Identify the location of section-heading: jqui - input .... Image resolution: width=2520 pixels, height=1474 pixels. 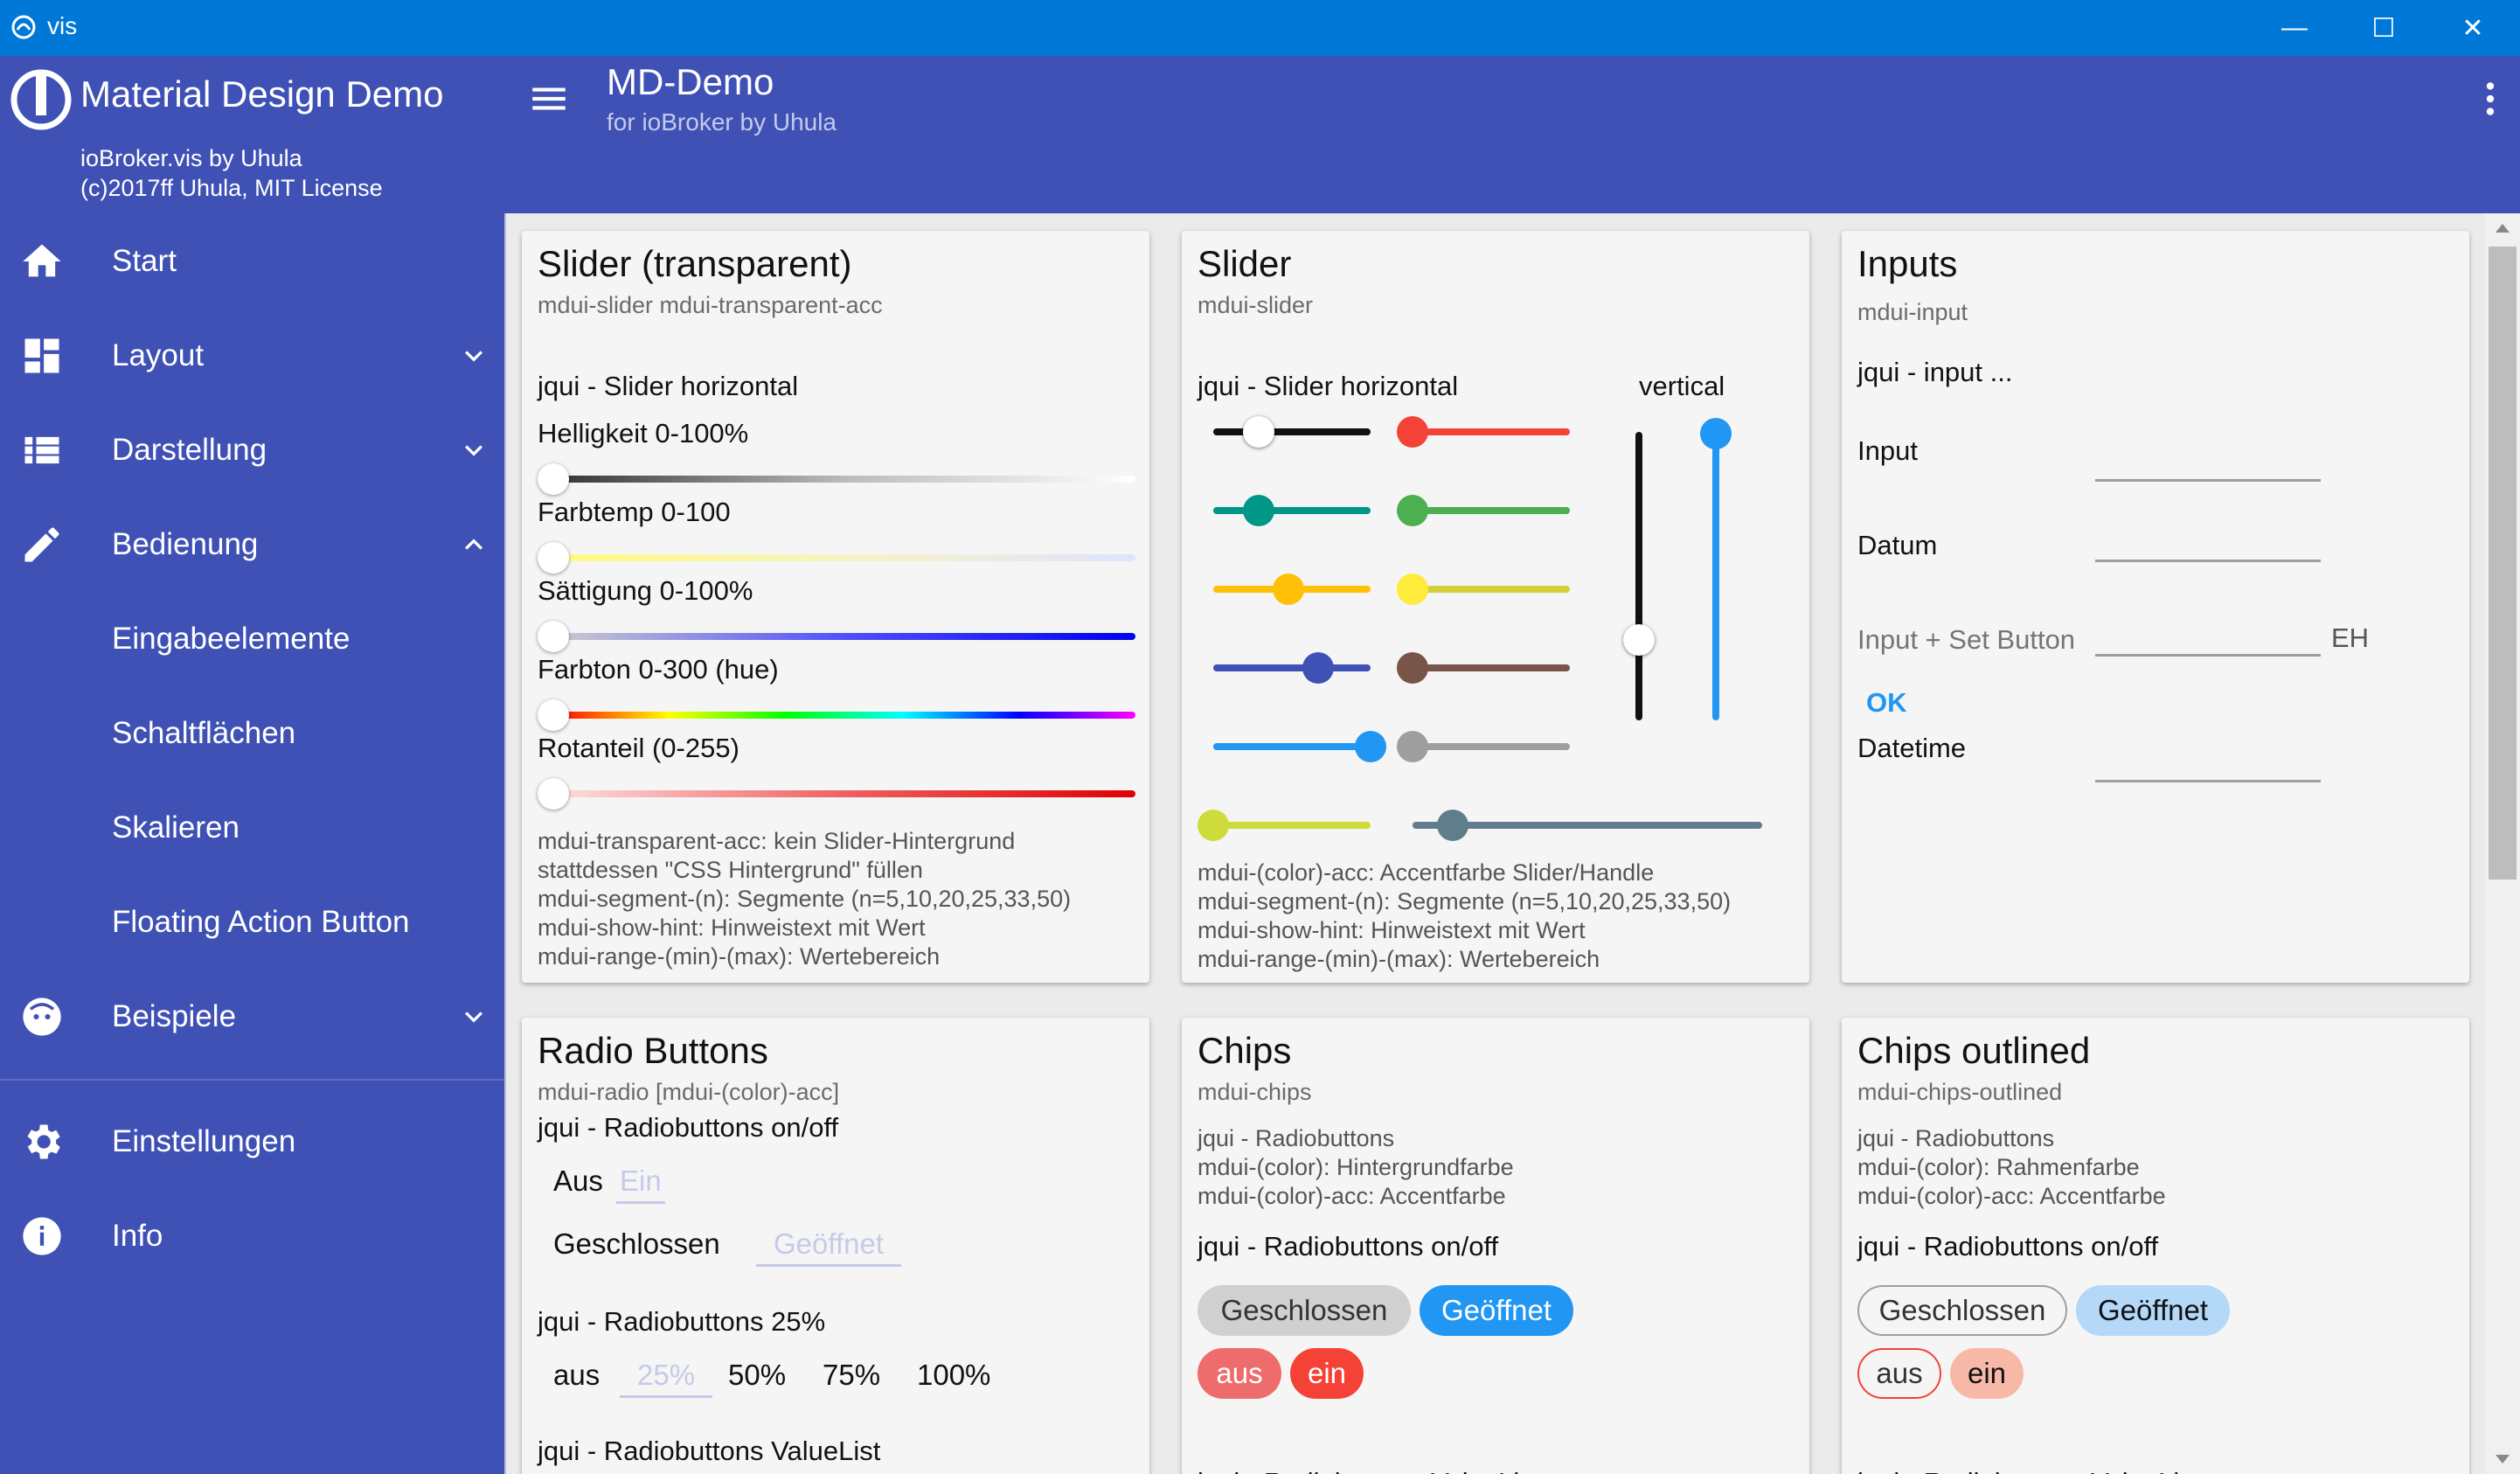
(1935, 372).